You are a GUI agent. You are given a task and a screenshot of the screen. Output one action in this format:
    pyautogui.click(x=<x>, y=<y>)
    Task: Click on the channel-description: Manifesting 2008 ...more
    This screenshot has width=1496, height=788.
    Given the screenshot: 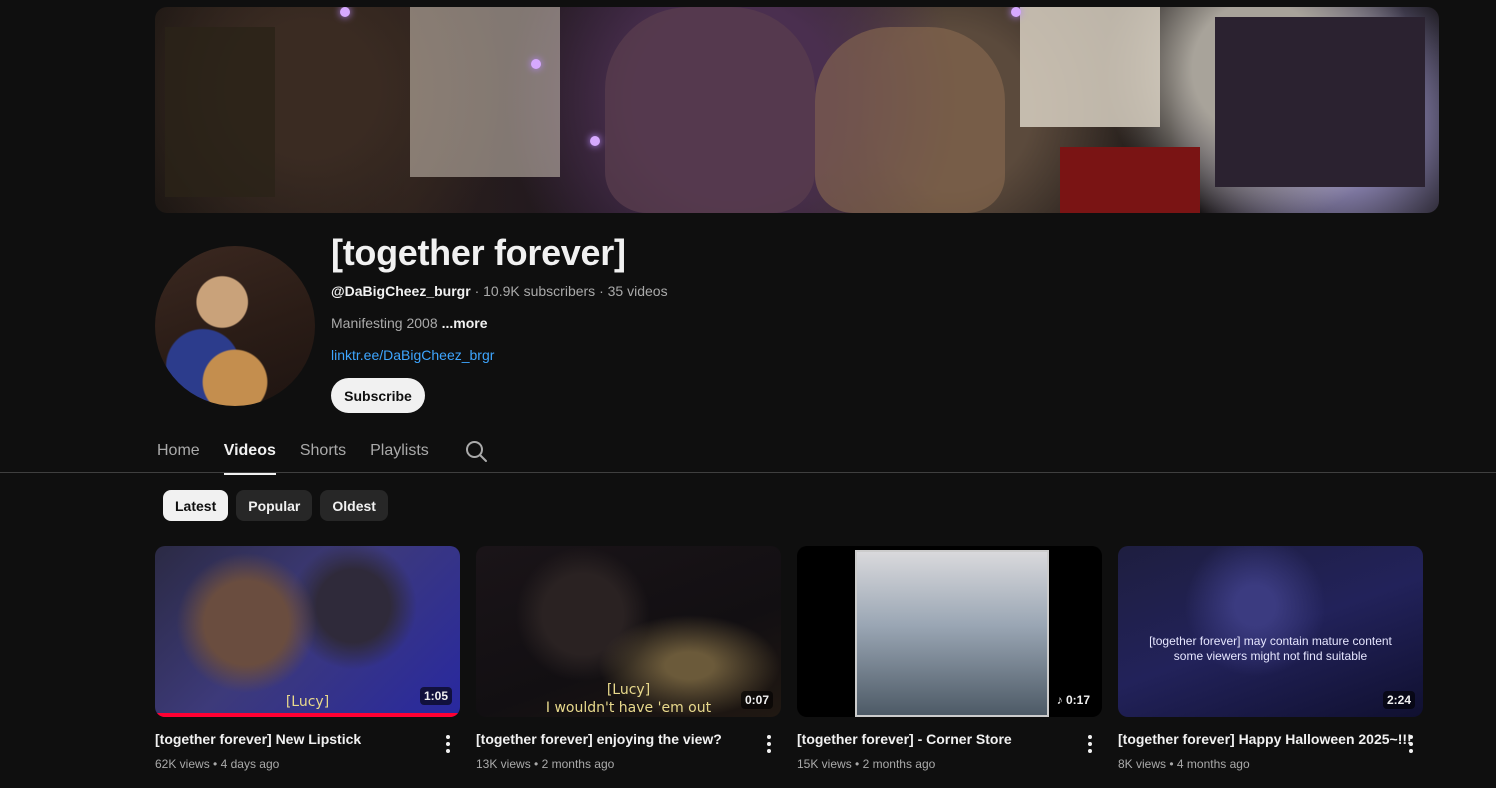 What is the action you would take?
    pyautogui.click(x=409, y=323)
    